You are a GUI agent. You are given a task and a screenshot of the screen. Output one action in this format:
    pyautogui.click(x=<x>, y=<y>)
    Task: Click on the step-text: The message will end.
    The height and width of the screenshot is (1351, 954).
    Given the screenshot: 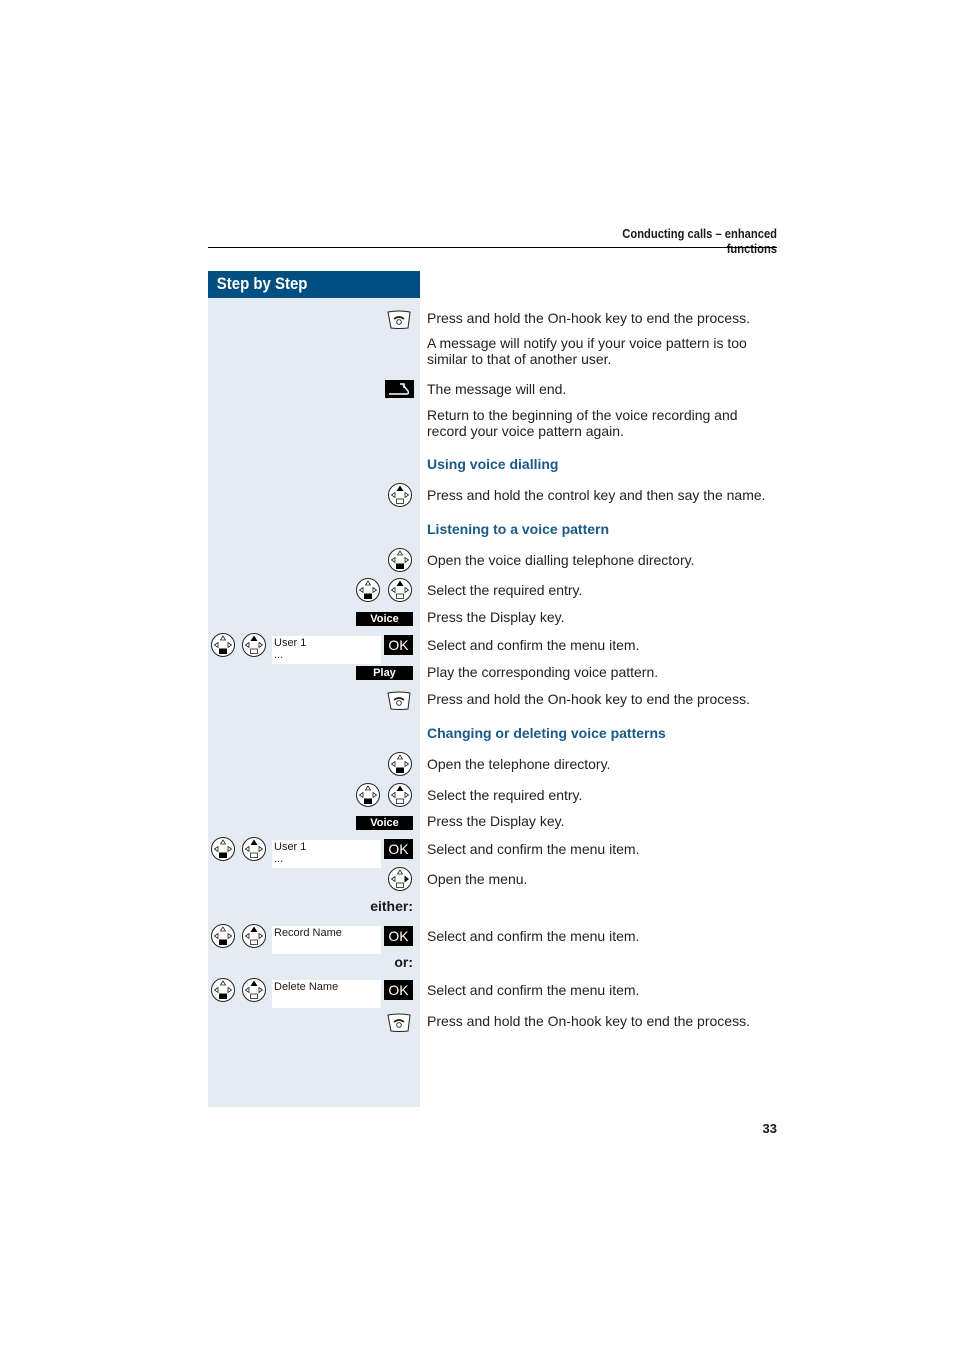 What is the action you would take?
    pyautogui.click(x=497, y=389)
    